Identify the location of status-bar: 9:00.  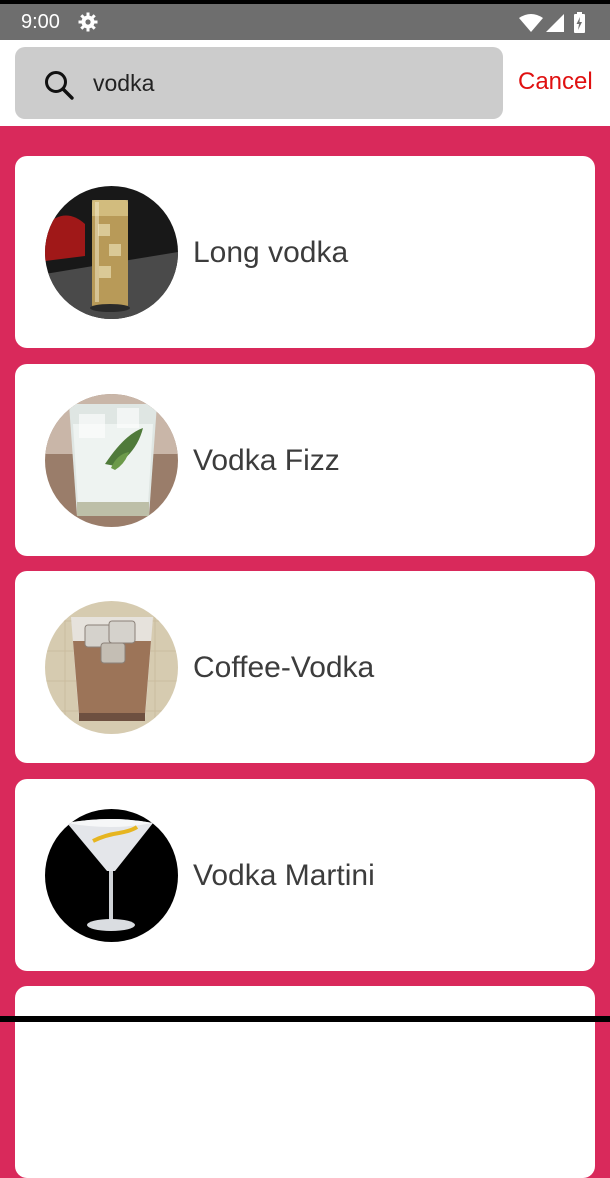
(305, 22).